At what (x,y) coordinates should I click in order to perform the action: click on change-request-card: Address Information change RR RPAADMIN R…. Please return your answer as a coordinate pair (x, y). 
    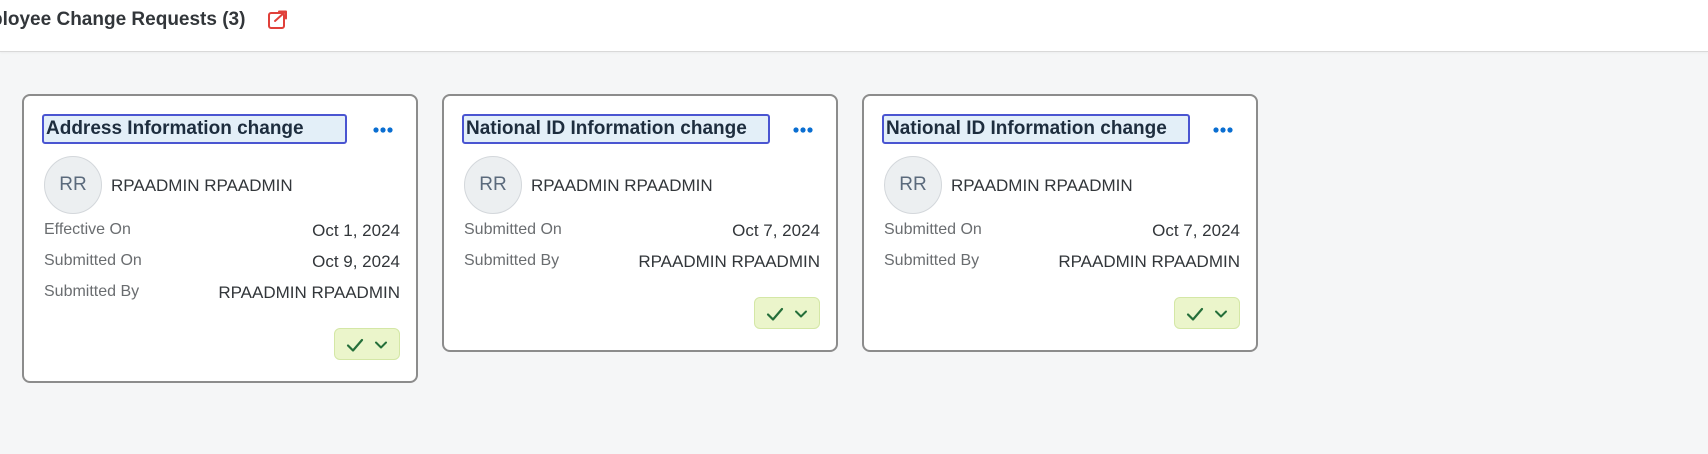
    Looking at the image, I should click on (220, 238).